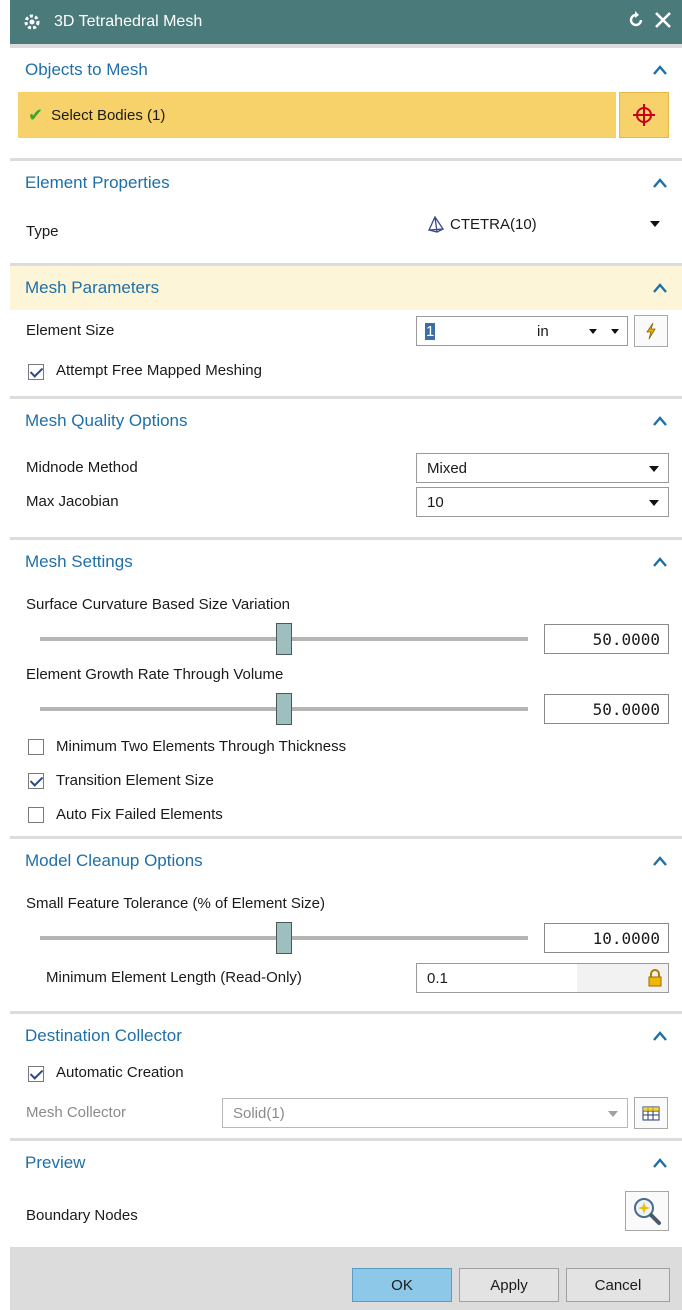  I want to click on select-bodies-bar: ✔ Select Bodies (1), so click(317, 115).